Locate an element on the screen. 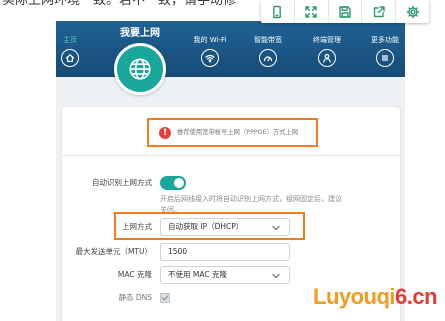  mtu-value: 1500 is located at coordinates (178, 251).